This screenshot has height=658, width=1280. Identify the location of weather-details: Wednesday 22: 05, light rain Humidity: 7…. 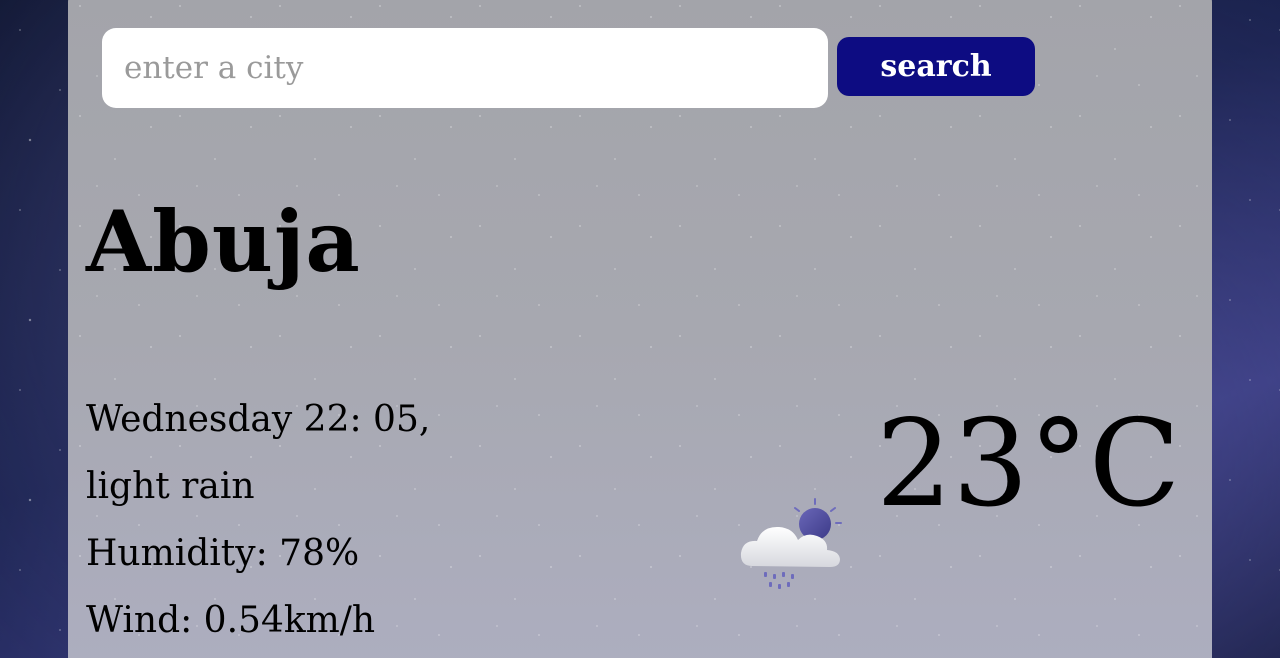
(258, 520).